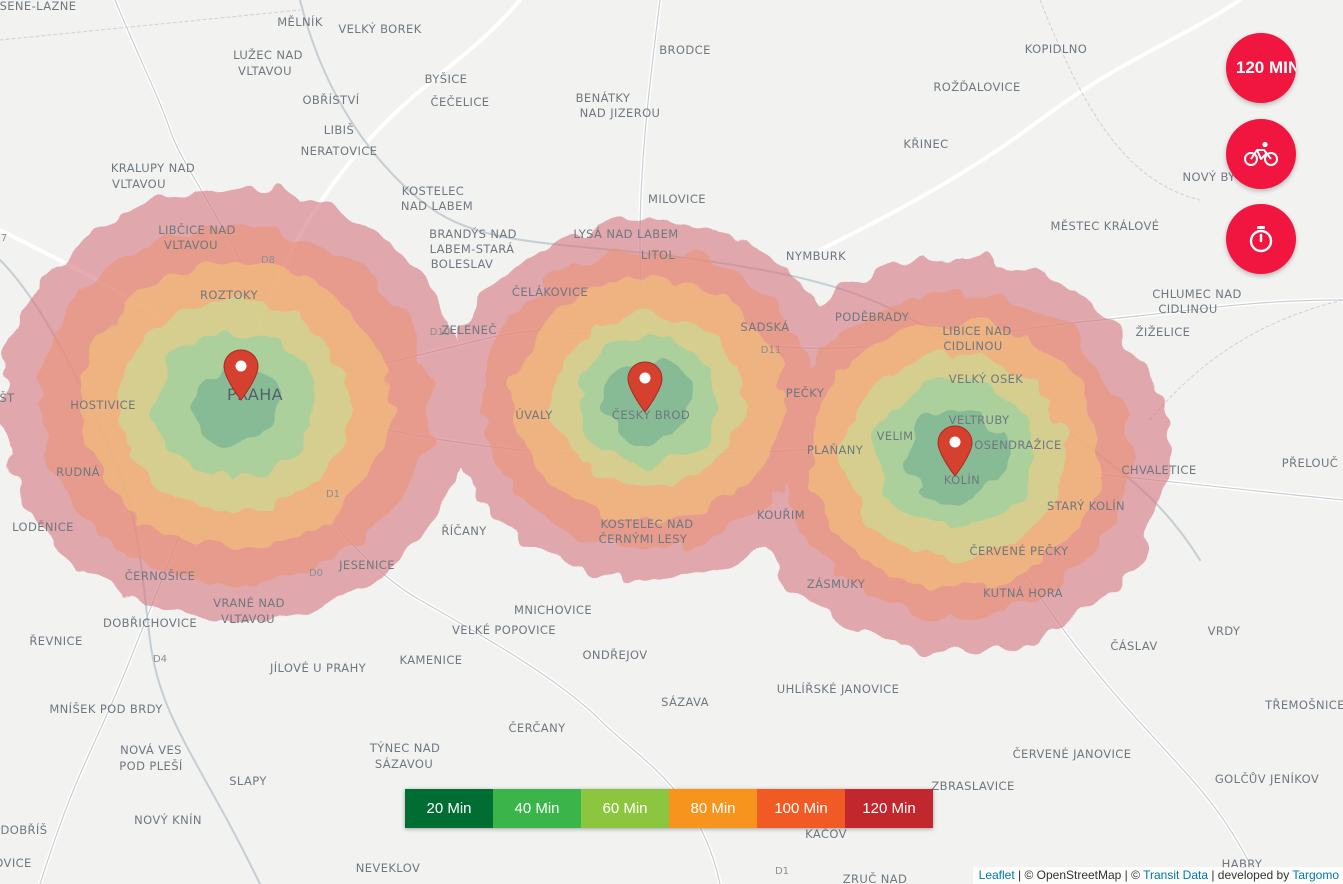  I want to click on place-label: BYŠICE, so click(446, 78).